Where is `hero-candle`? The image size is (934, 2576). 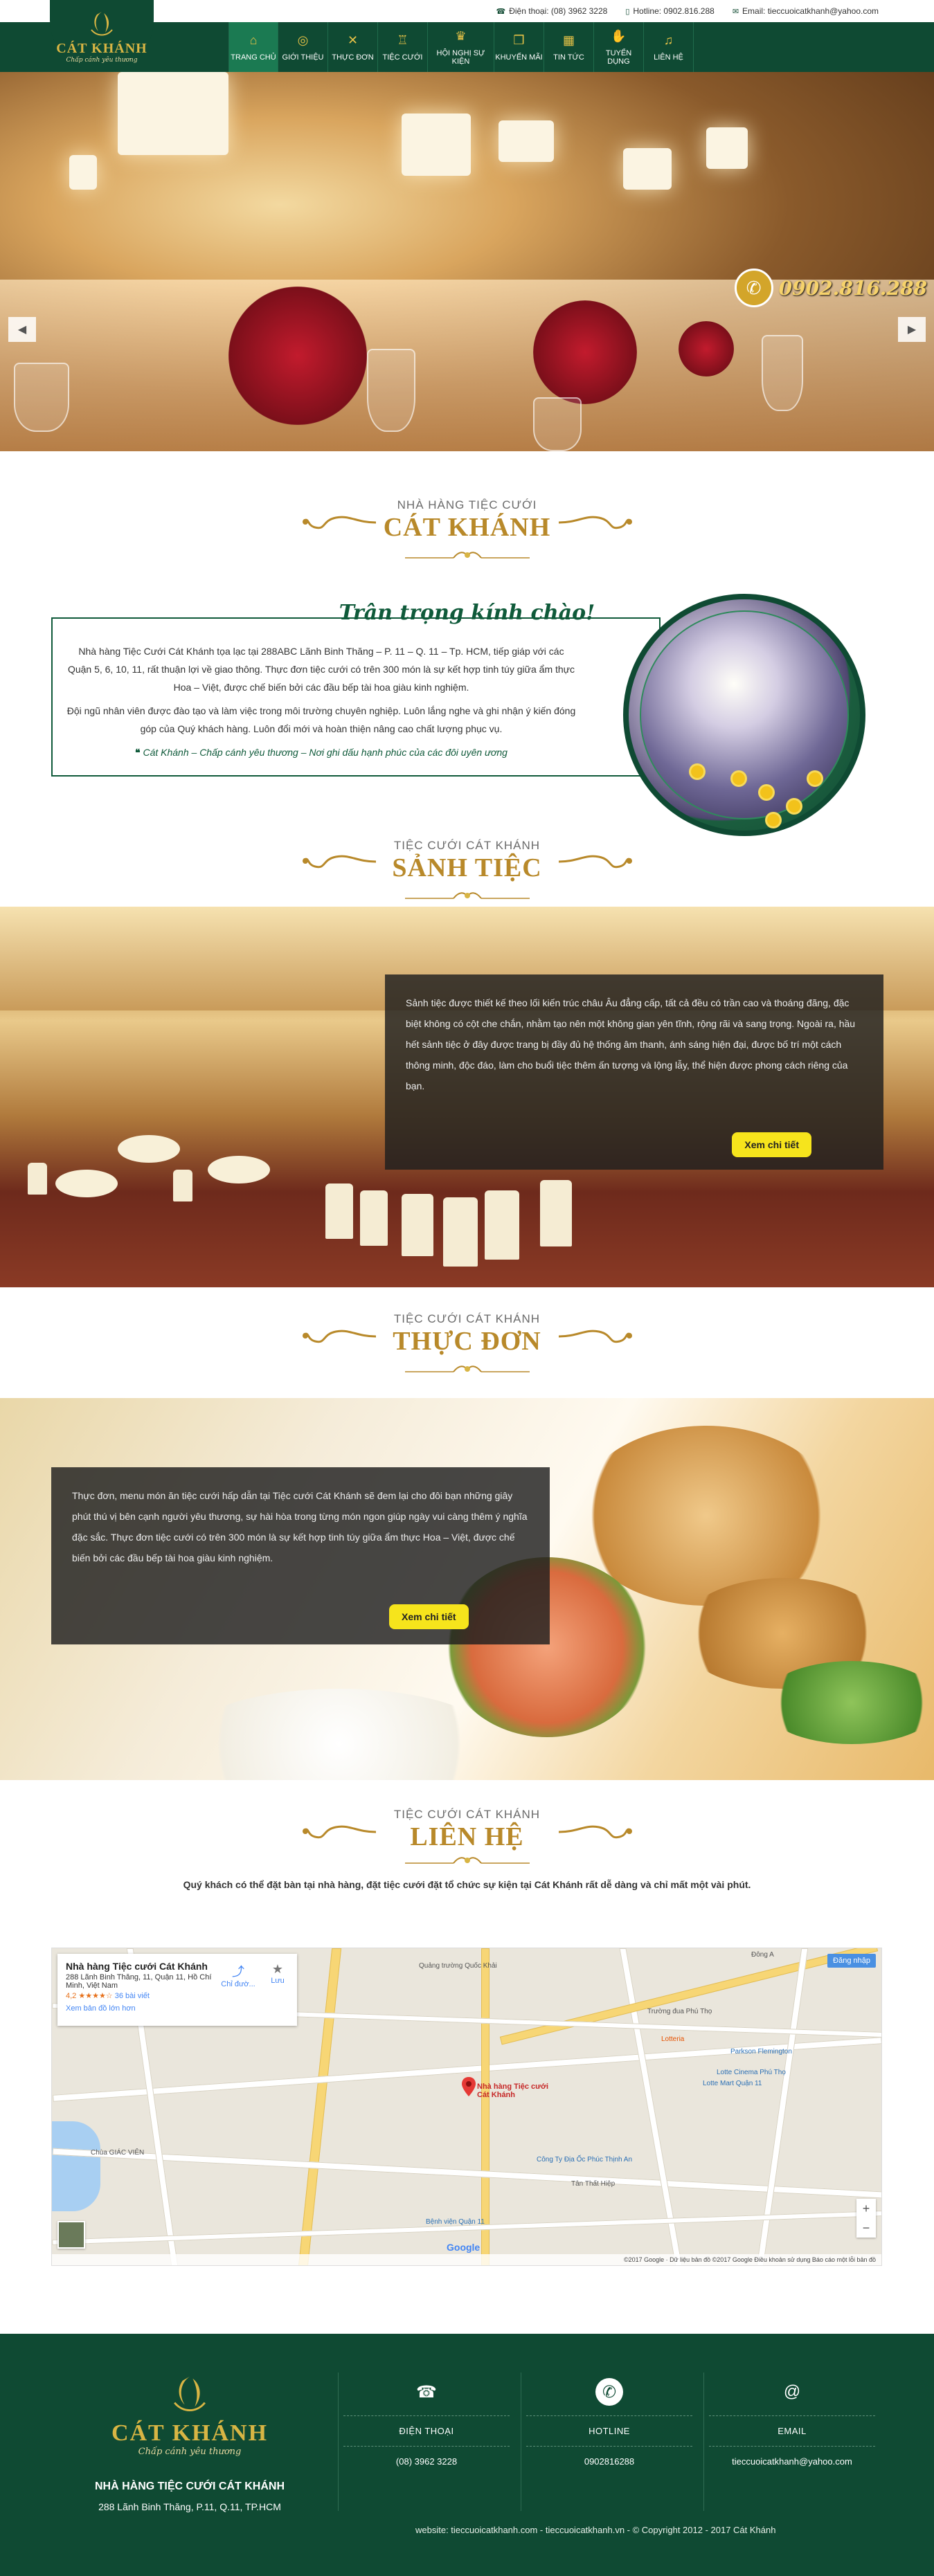 hero-candle is located at coordinates (83, 172).